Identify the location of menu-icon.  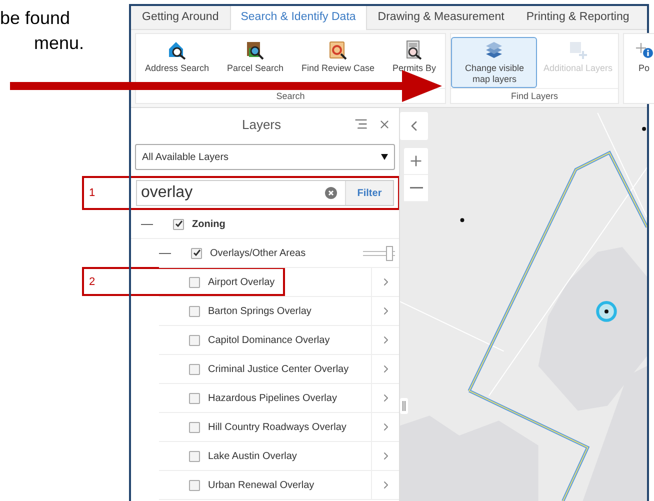
(361, 124).